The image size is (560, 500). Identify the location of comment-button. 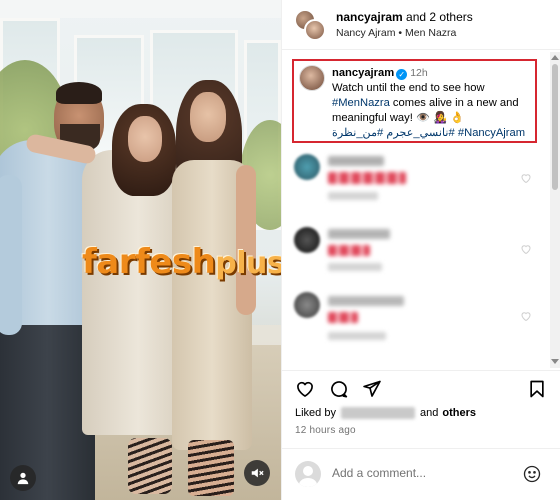
(339, 389).